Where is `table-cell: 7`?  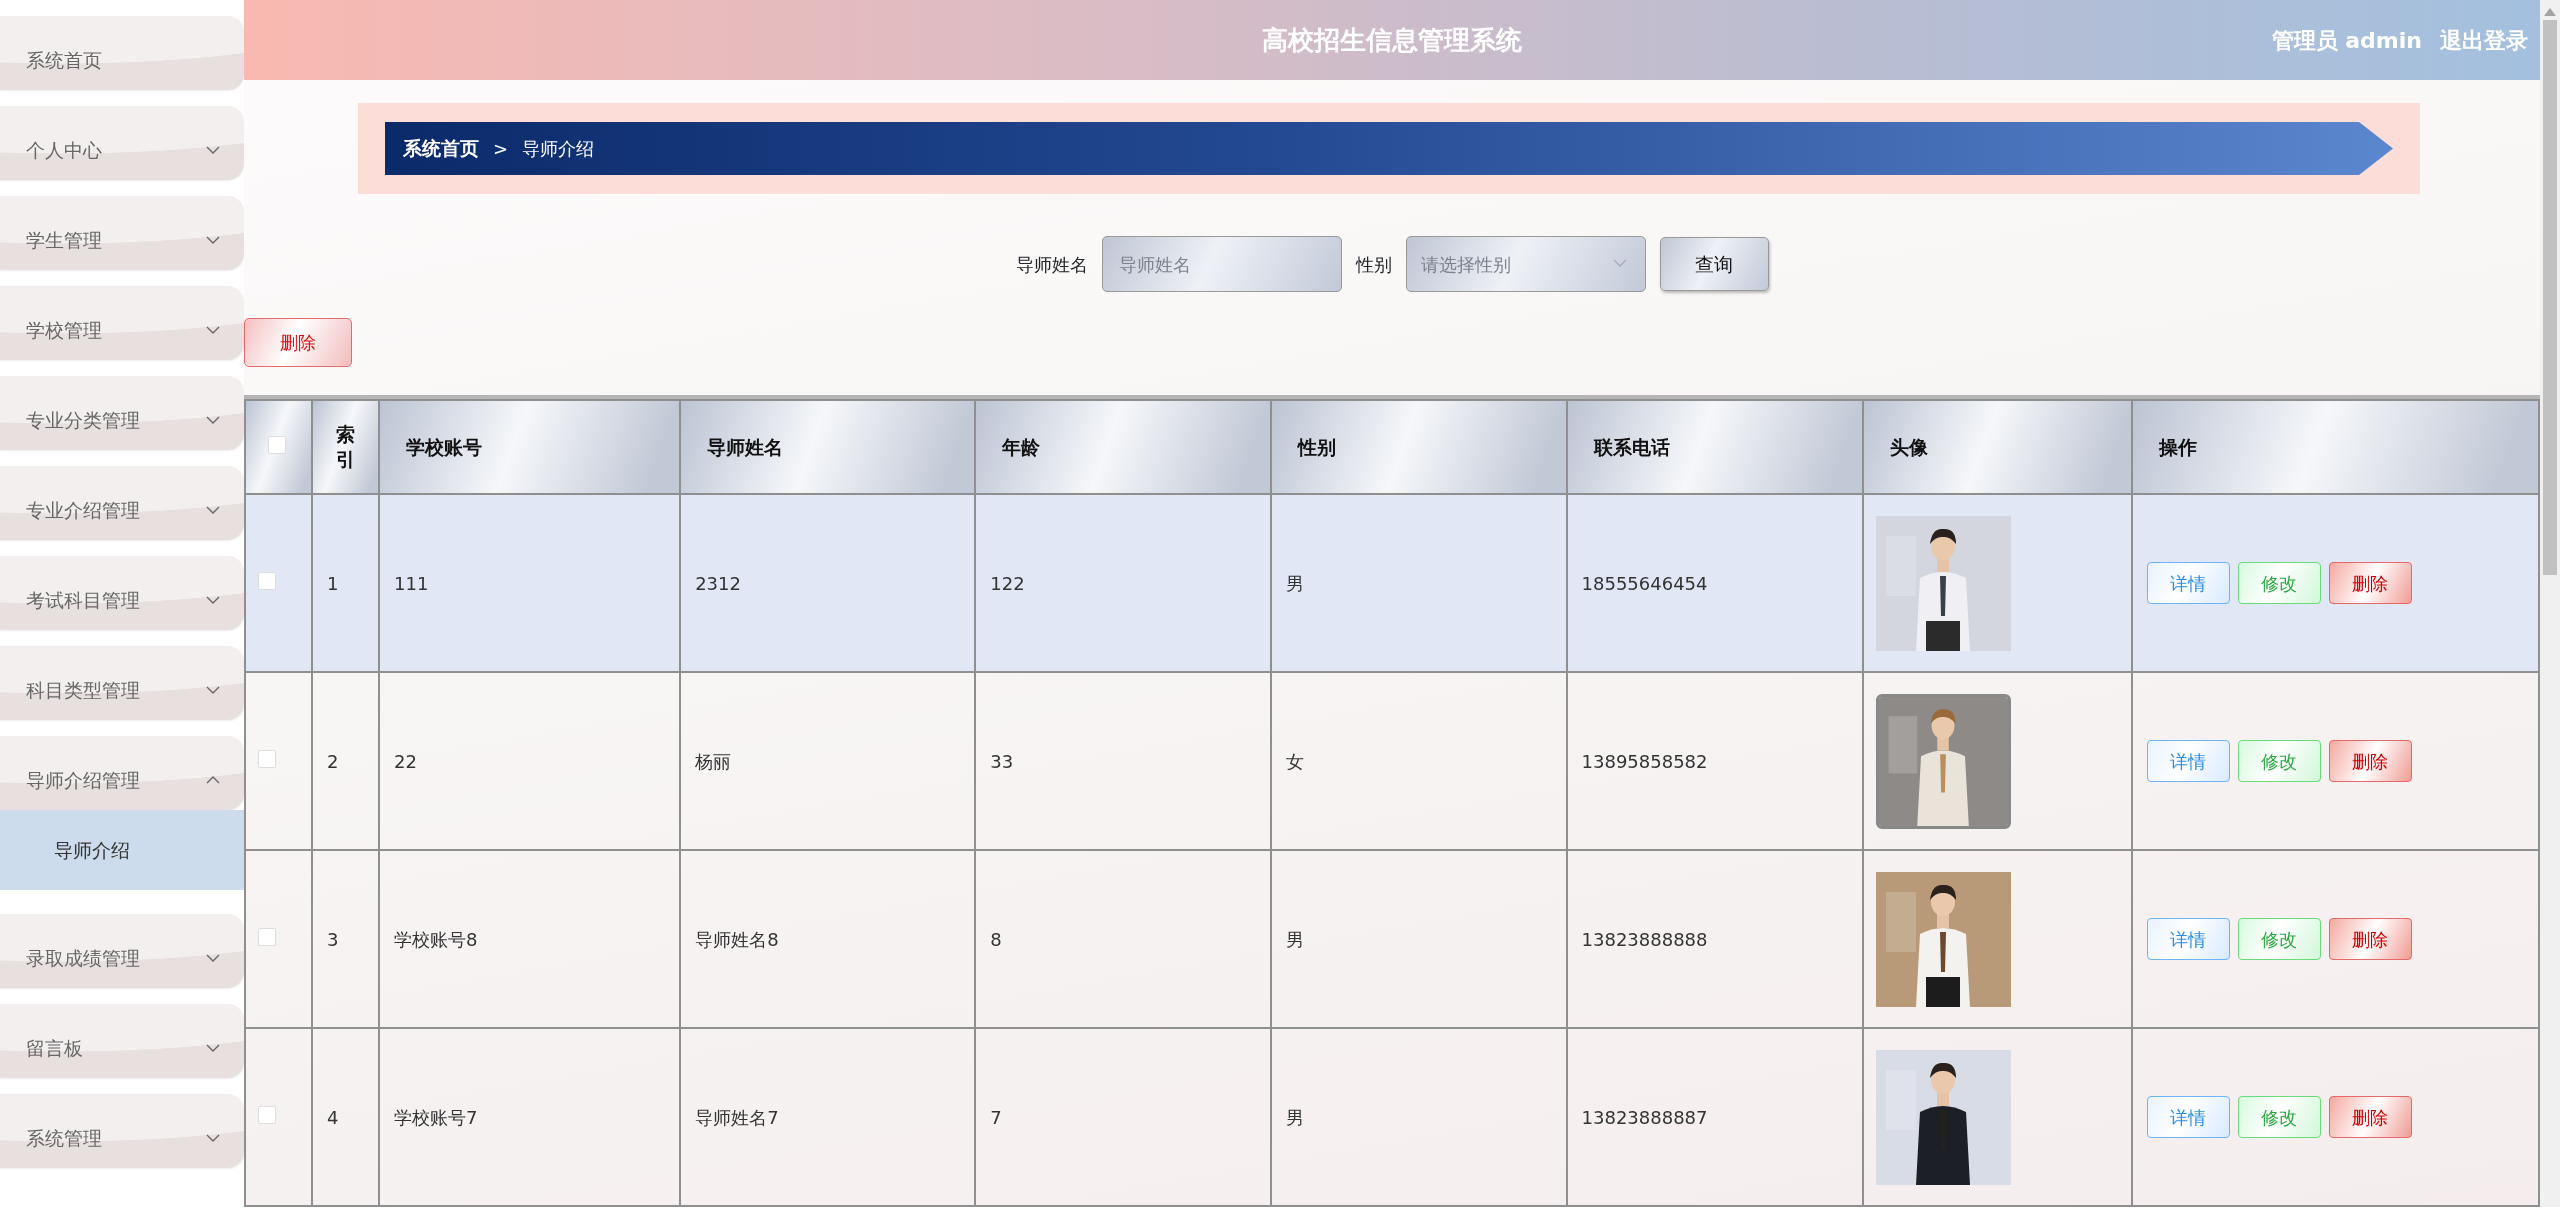
table-cell: 7 is located at coordinates (996, 1117).